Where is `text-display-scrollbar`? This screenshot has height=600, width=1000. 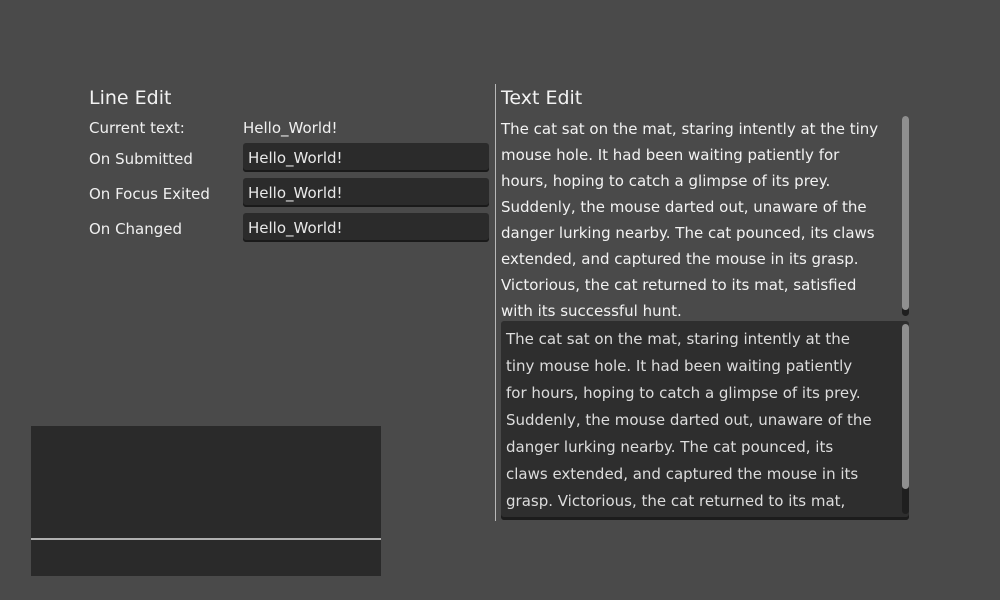 text-display-scrollbar is located at coordinates (905, 216).